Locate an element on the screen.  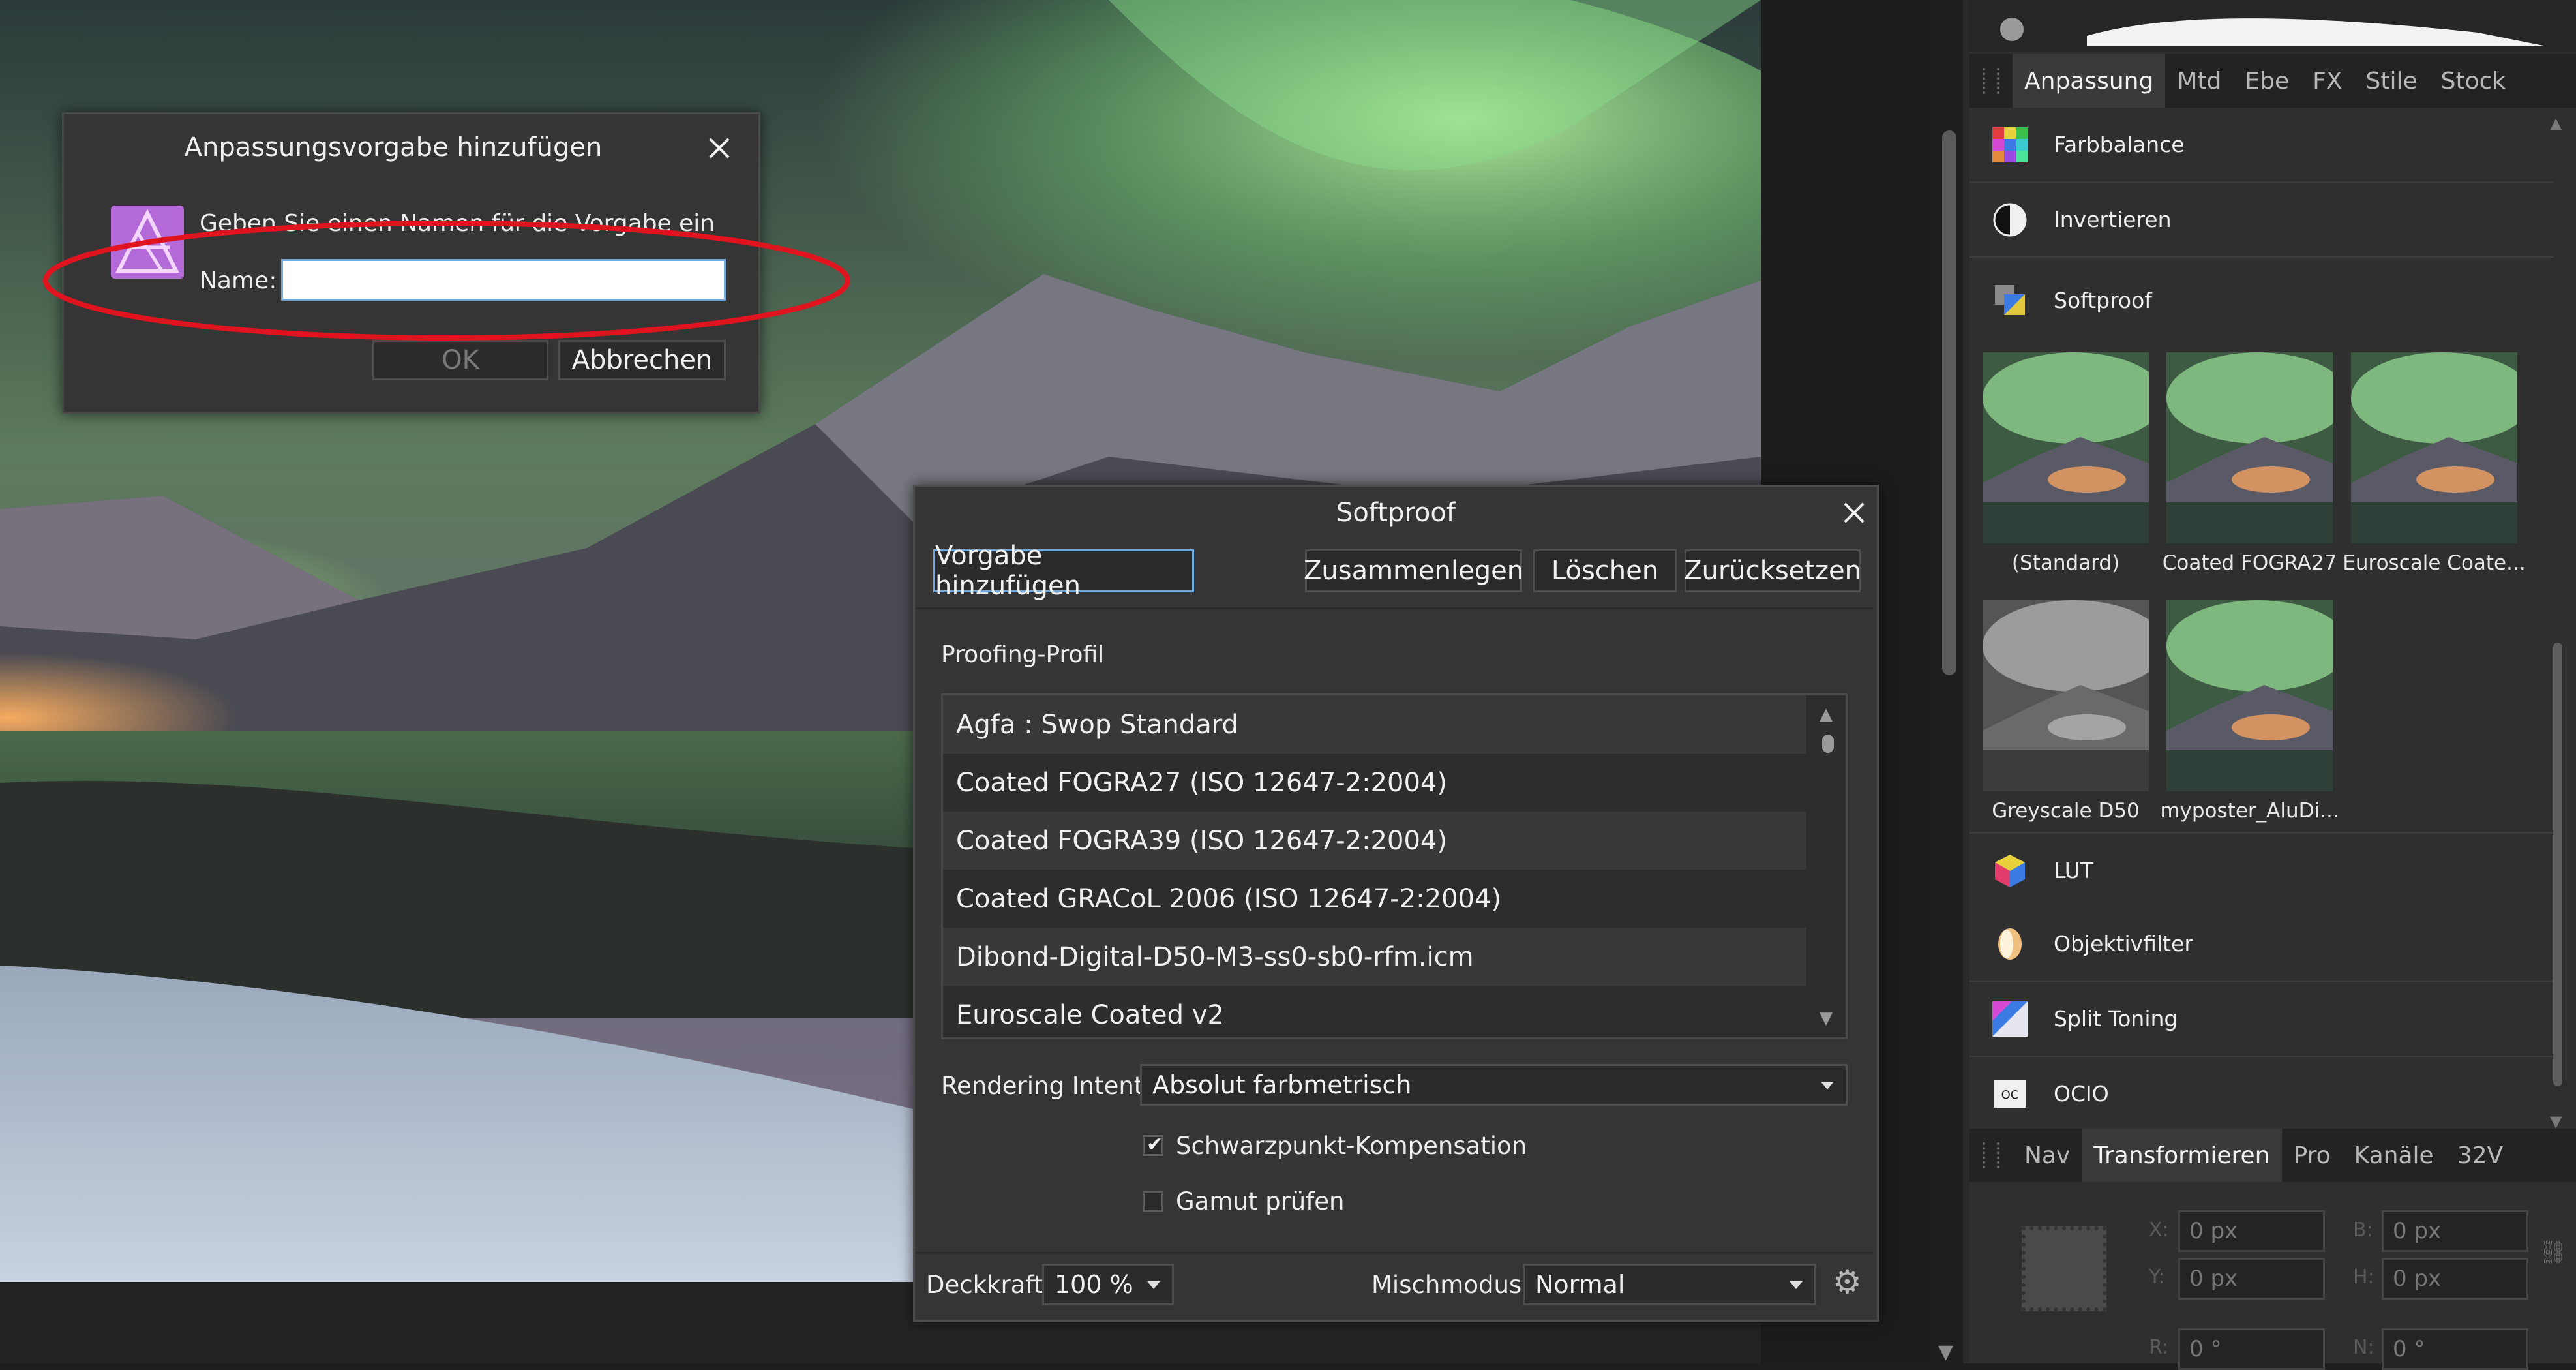
cancel-button: Abbrechen is located at coordinates (642, 360).